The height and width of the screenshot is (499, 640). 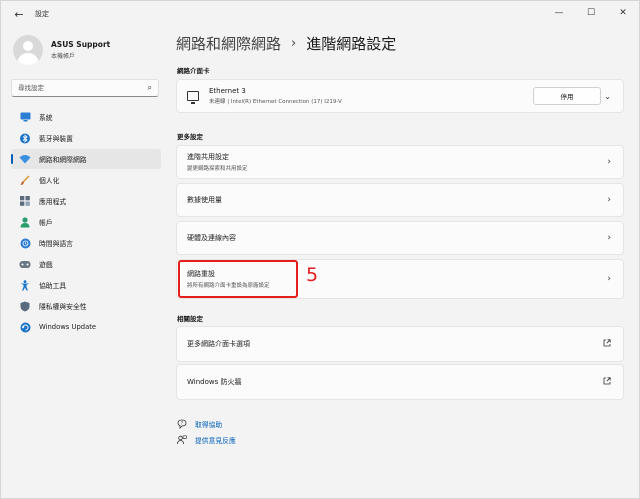 What do you see at coordinates (217, 169) in the screenshot?
I see `card-subtitle: 變更網路探索和共用設定` at bounding box center [217, 169].